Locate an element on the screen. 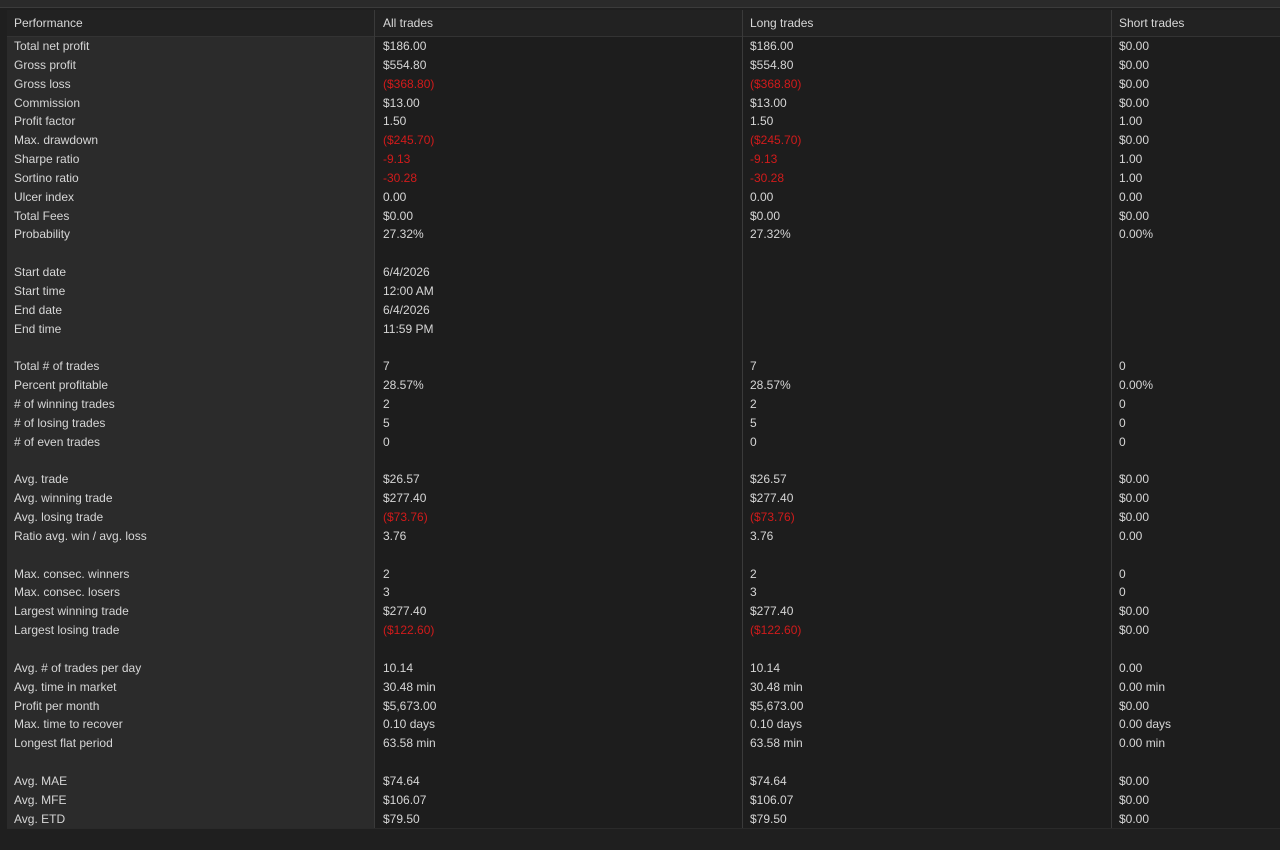 This screenshot has width=1280, height=850. table-row: Avg. MAE $74.64 $74.64 $0.00 is located at coordinates (643, 781).